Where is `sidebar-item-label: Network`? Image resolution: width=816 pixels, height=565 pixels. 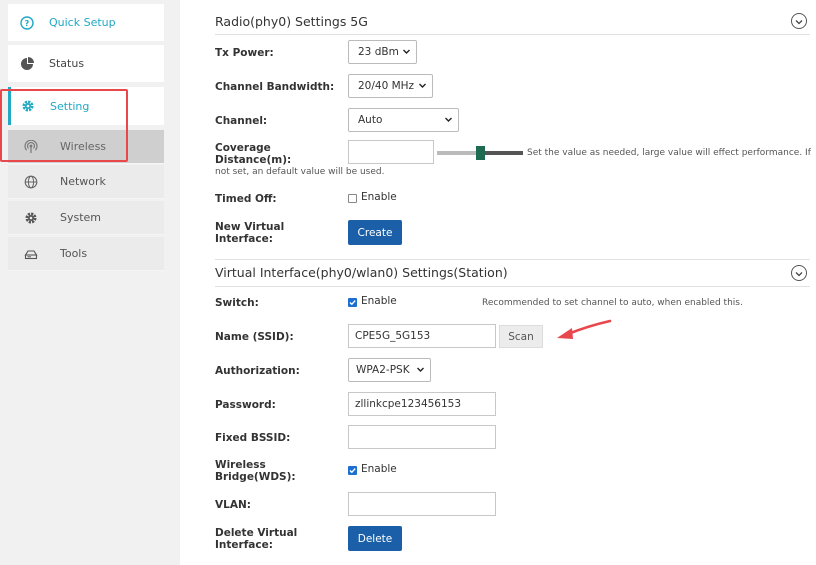
sidebar-item-label: Network is located at coordinates (83, 181).